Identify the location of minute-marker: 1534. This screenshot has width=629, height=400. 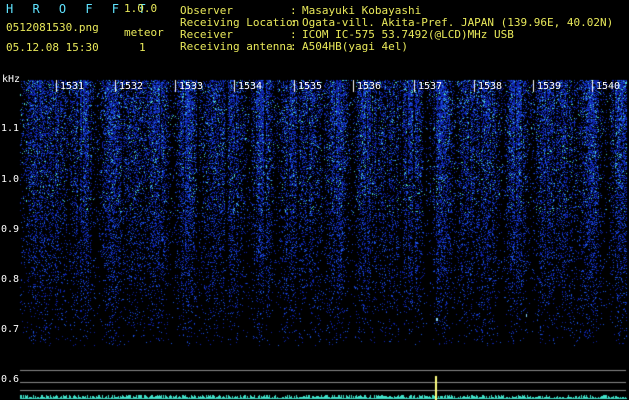
(250, 86).